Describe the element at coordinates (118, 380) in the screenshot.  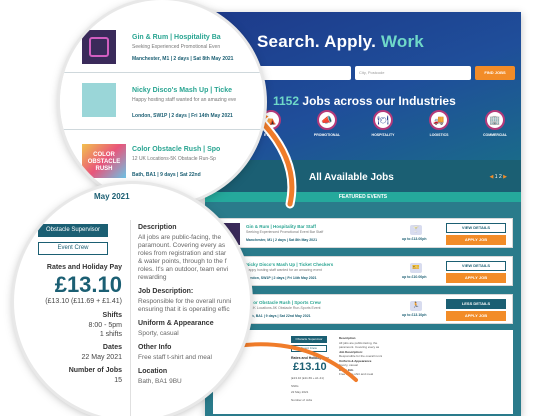
I see `zoom-positions-value: 15` at that location.